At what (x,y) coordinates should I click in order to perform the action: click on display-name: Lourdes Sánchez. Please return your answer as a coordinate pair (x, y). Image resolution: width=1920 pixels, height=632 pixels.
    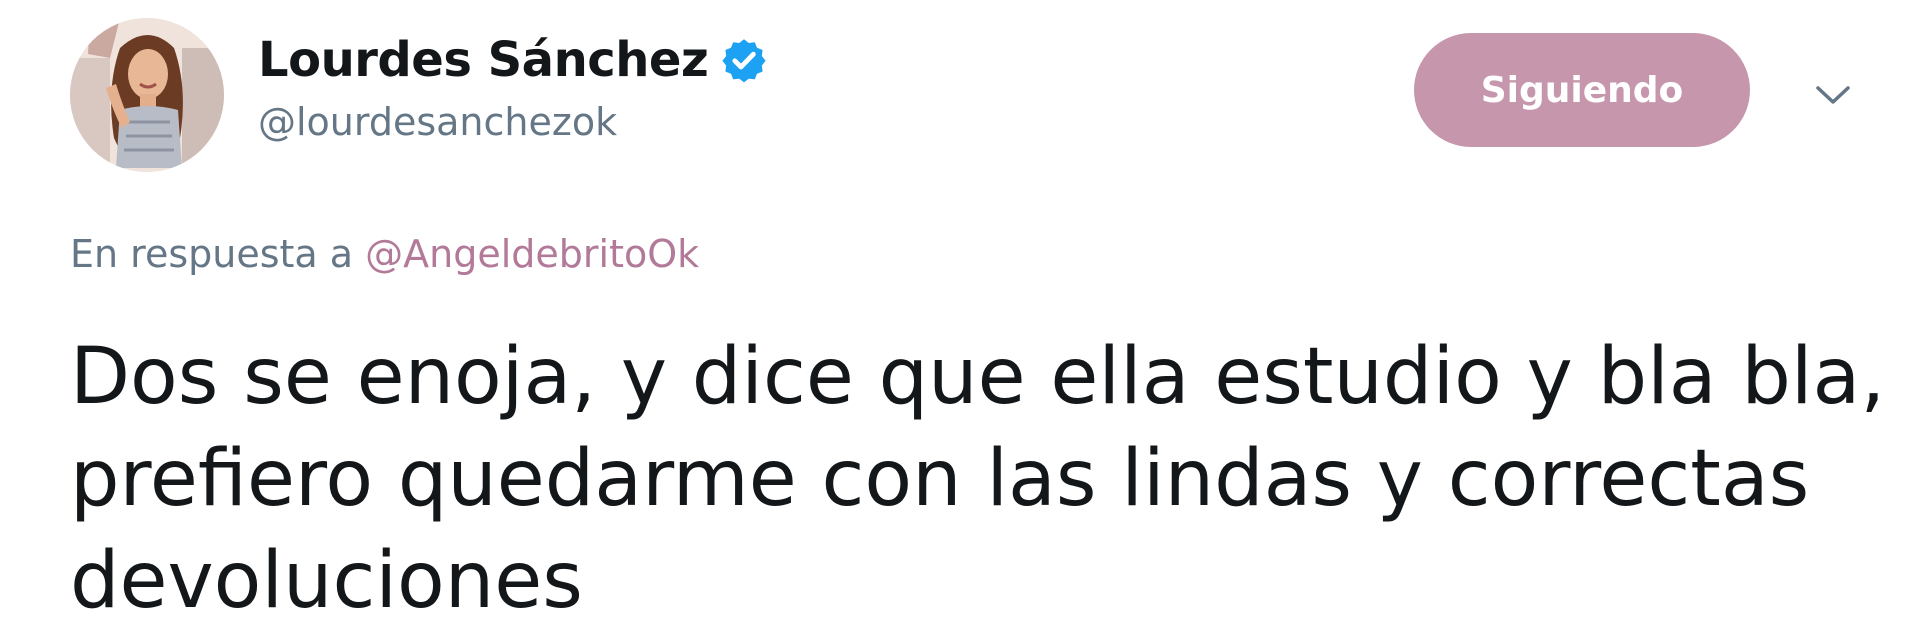
    Looking at the image, I should click on (483, 60).